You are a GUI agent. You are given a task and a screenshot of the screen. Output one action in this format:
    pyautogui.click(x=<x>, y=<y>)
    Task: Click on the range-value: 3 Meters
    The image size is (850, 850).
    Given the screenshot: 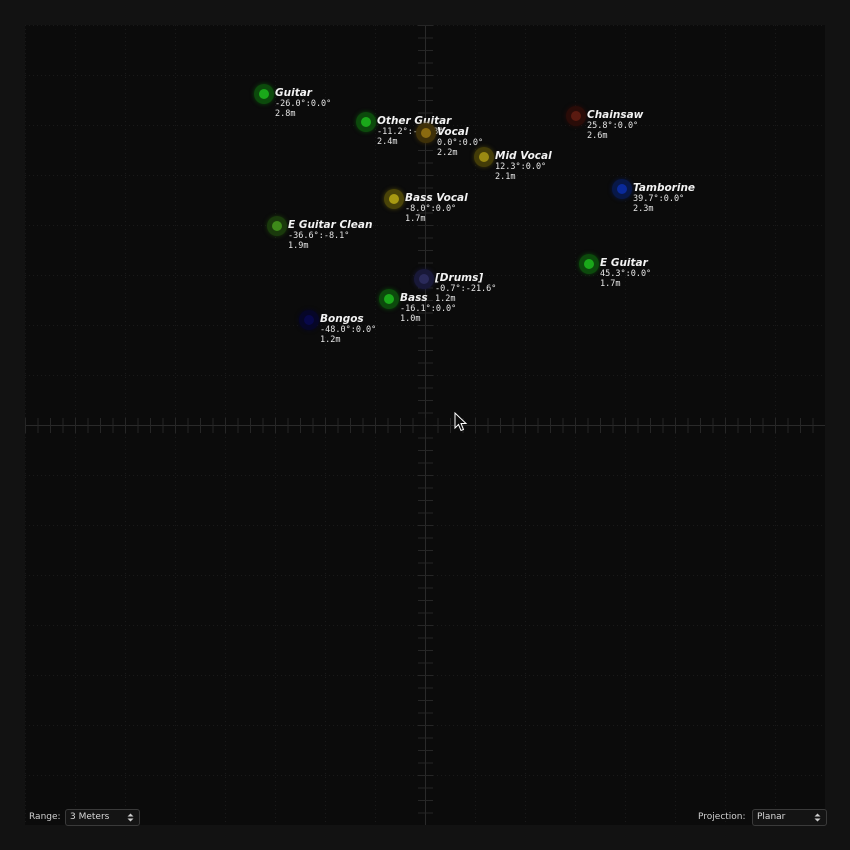 What is the action you would take?
    pyautogui.click(x=90, y=817)
    